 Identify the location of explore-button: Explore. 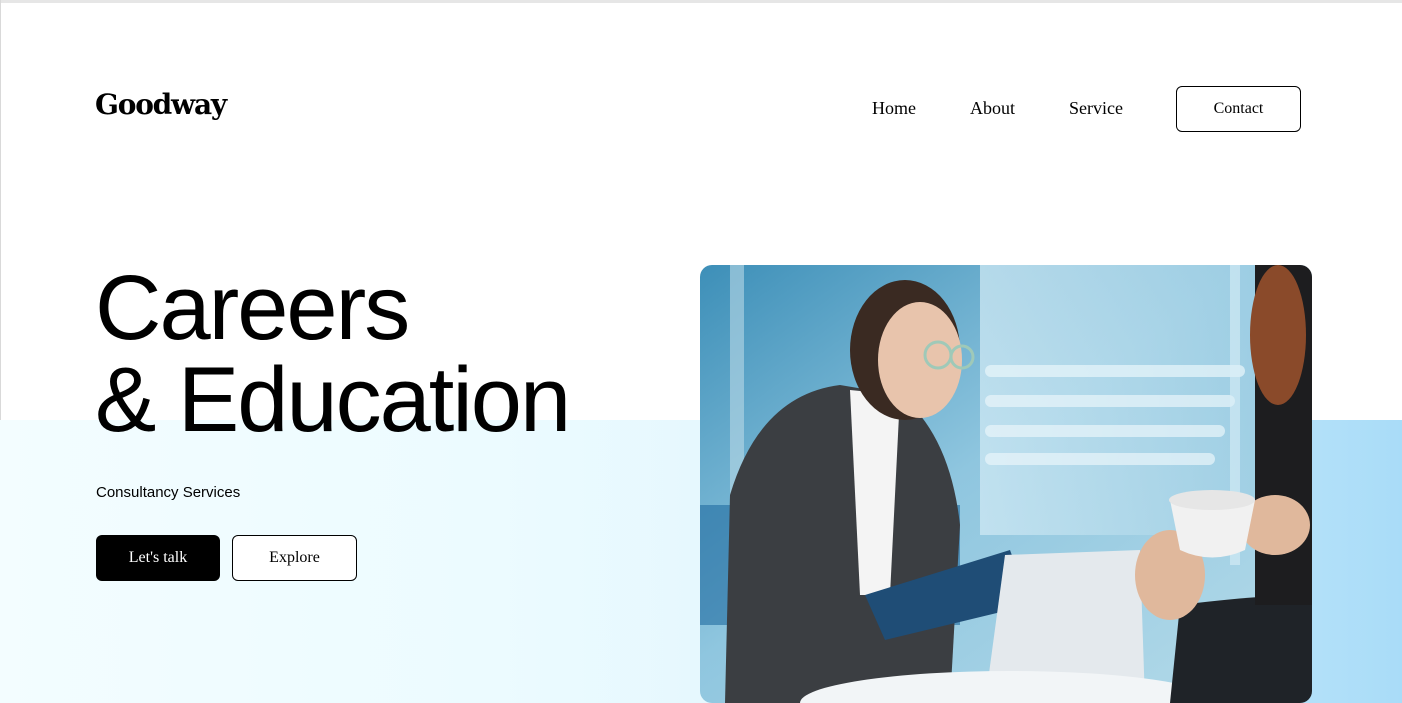
(294, 558).